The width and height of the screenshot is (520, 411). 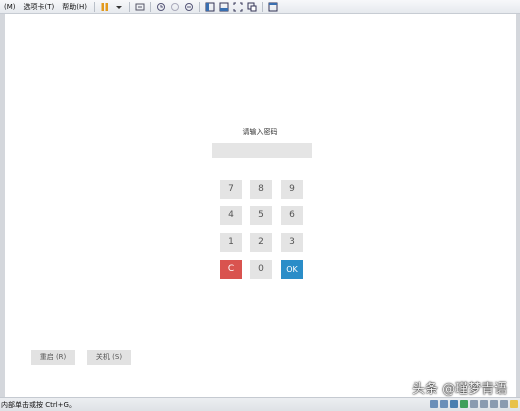 I want to click on key-4: 4, so click(x=231, y=215).